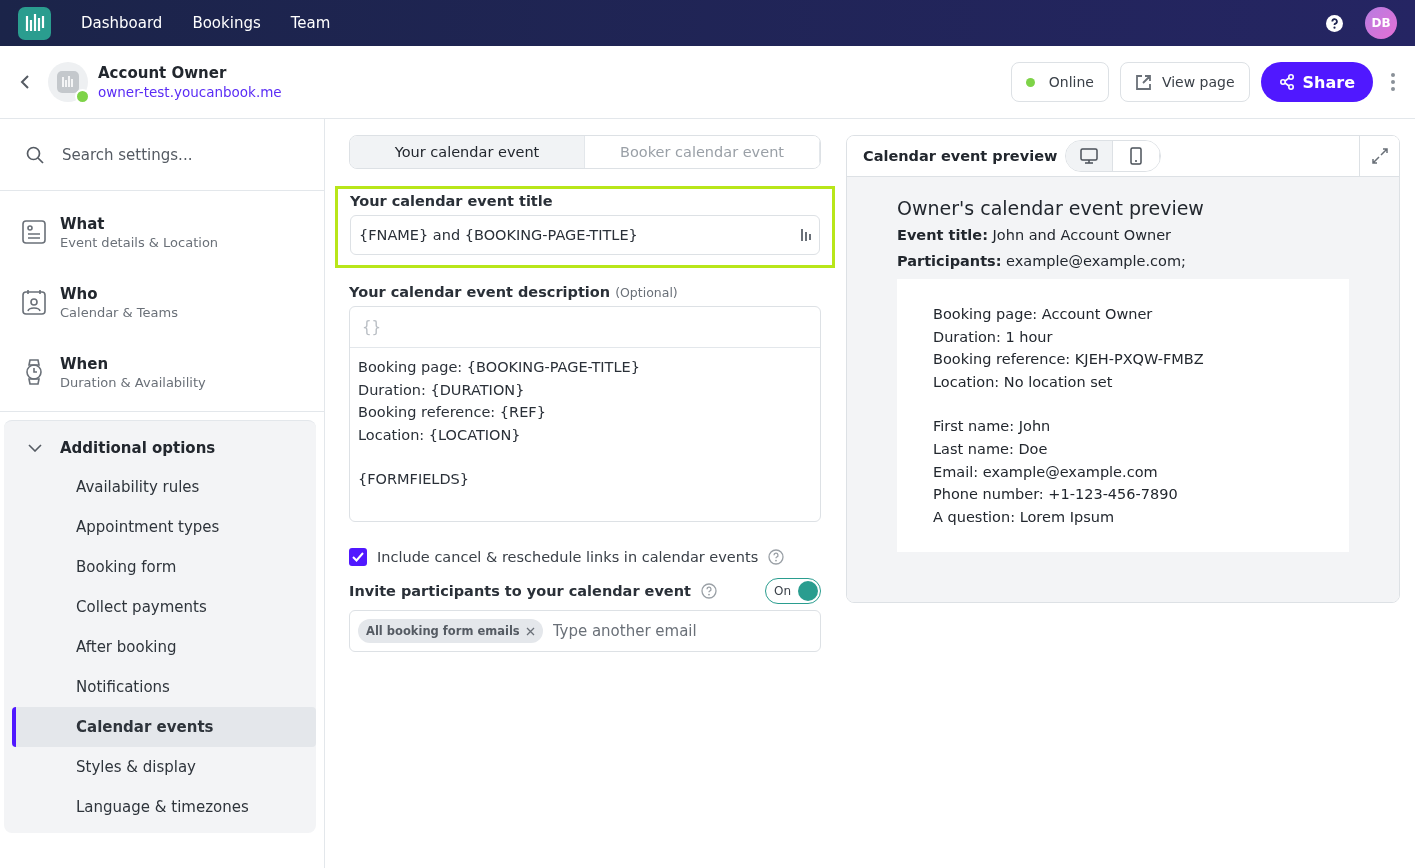  Describe the element at coordinates (1056, 495) in the screenshot. I see `description-line: Phone number: +1-123-456-7890` at that location.